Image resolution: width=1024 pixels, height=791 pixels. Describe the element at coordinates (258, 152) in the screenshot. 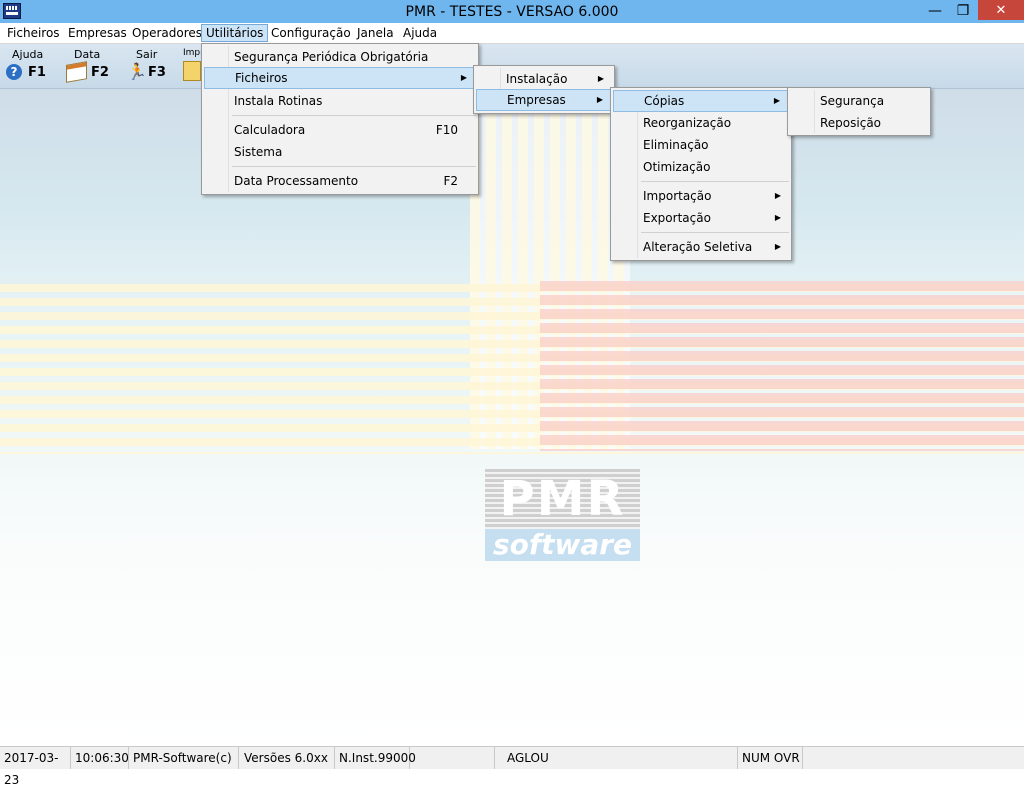

I see `menu-item-label: Sistema` at that location.